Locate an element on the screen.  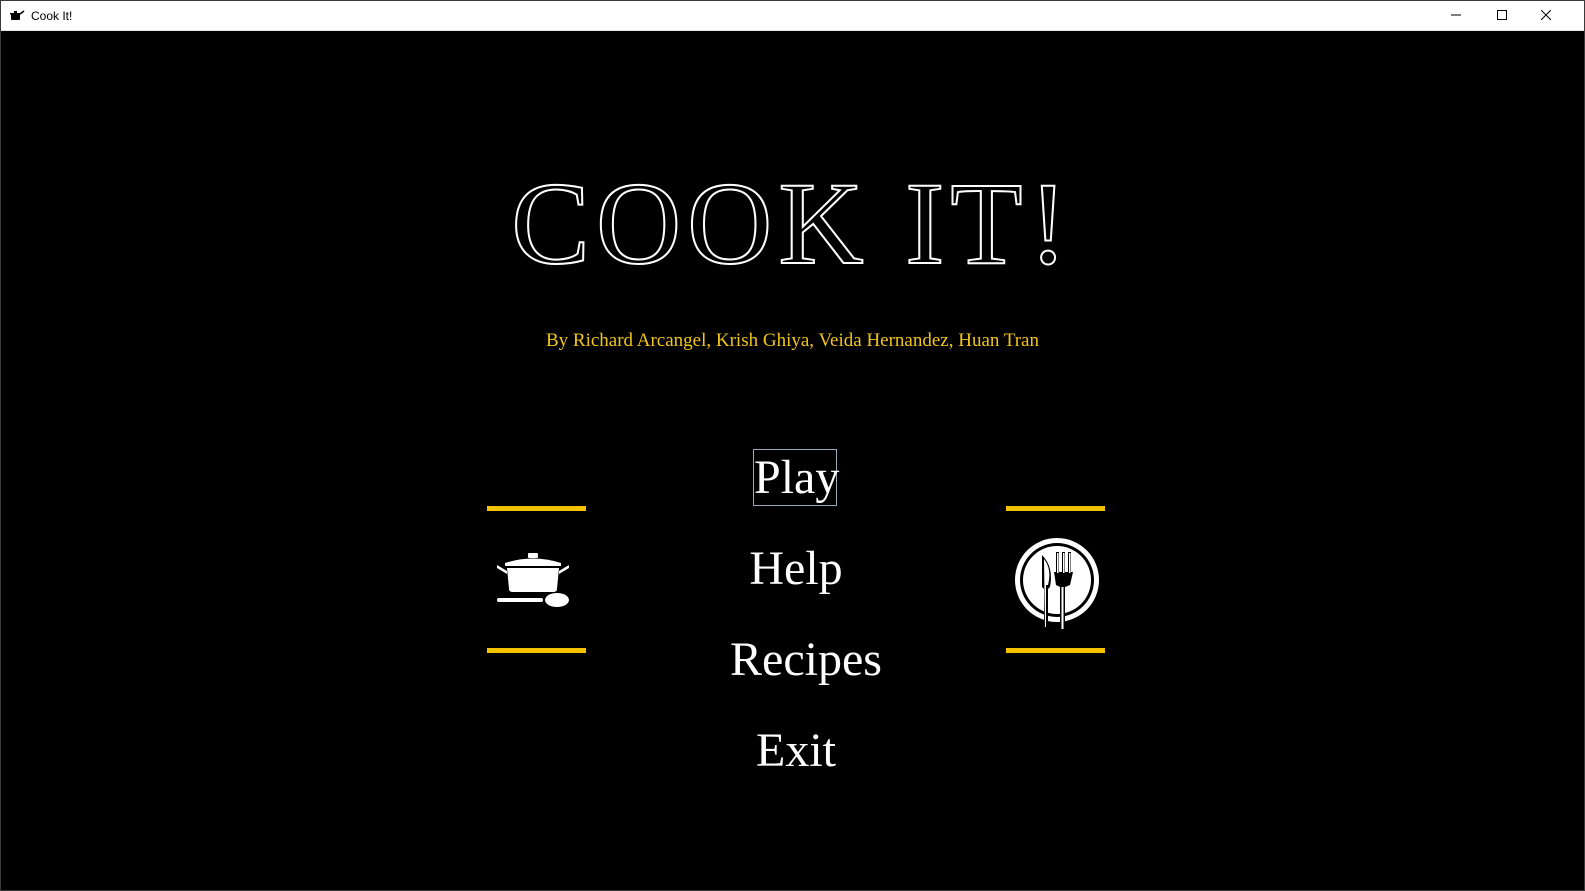
close-button is located at coordinates (1546, 15).